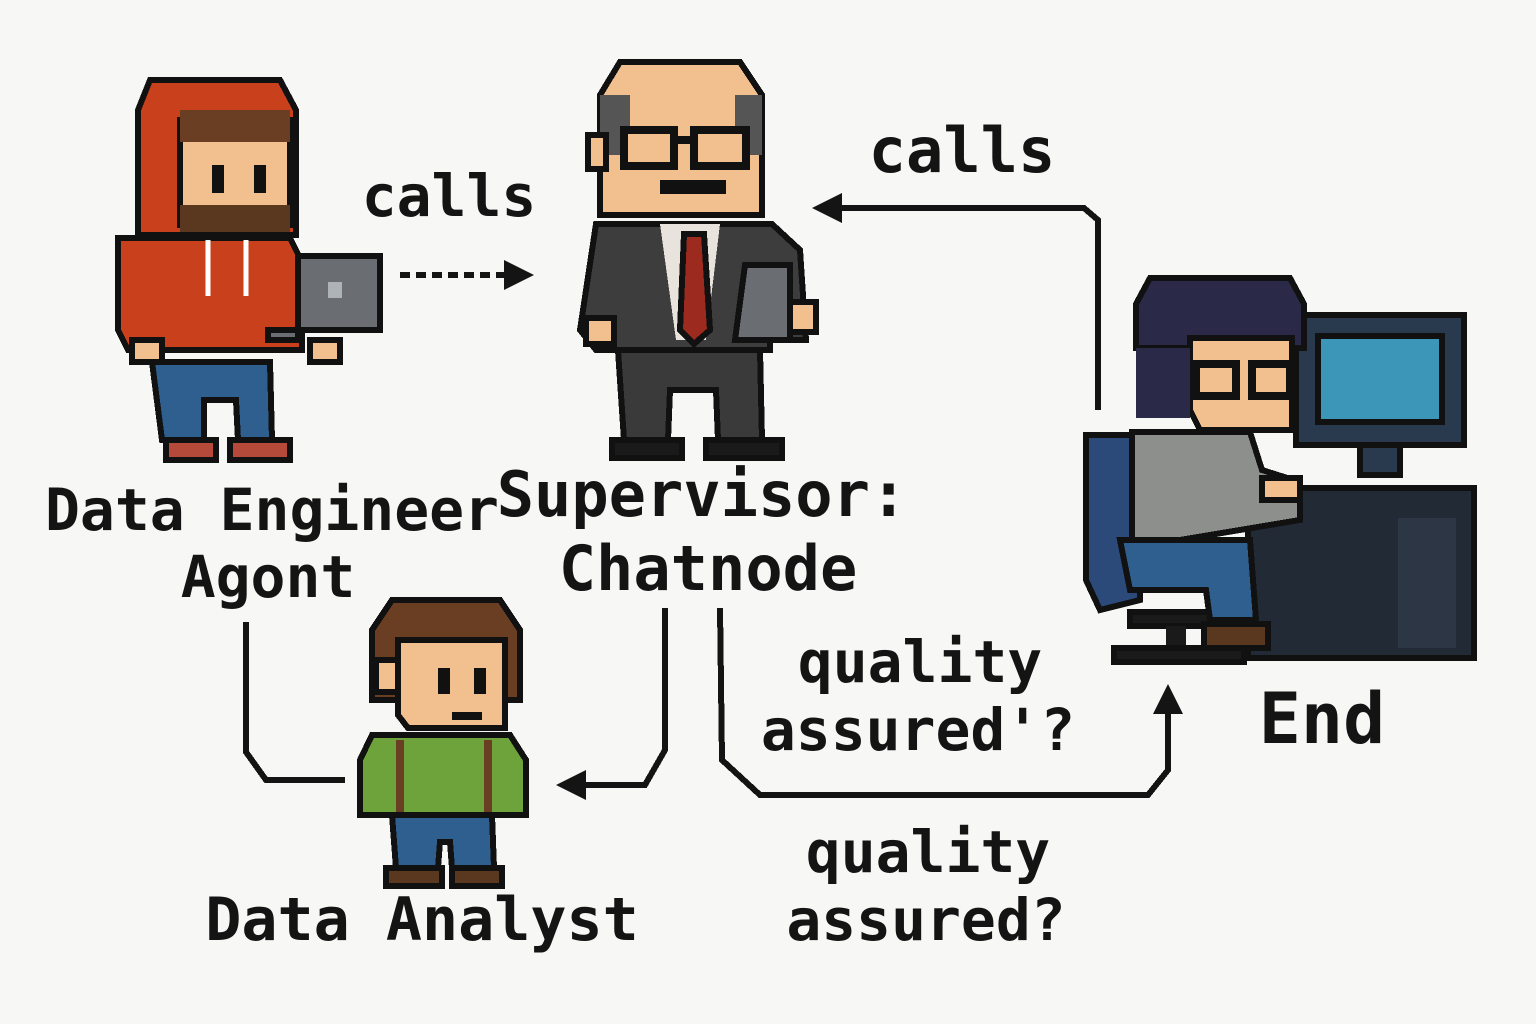 This screenshot has height=1024, width=1536. What do you see at coordinates (612, 704) in the screenshot?
I see `edge-supervisor-to-analyst` at bounding box center [612, 704].